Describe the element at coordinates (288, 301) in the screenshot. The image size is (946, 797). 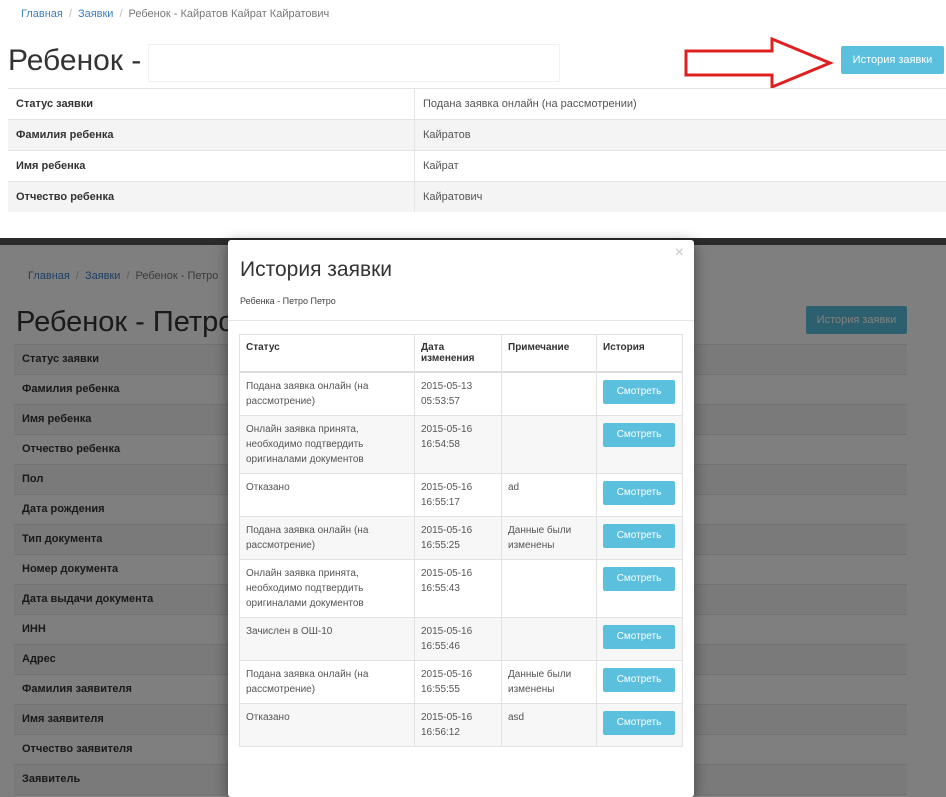
I see `modal-subtitle: Ребенка - Петро Петро` at that location.